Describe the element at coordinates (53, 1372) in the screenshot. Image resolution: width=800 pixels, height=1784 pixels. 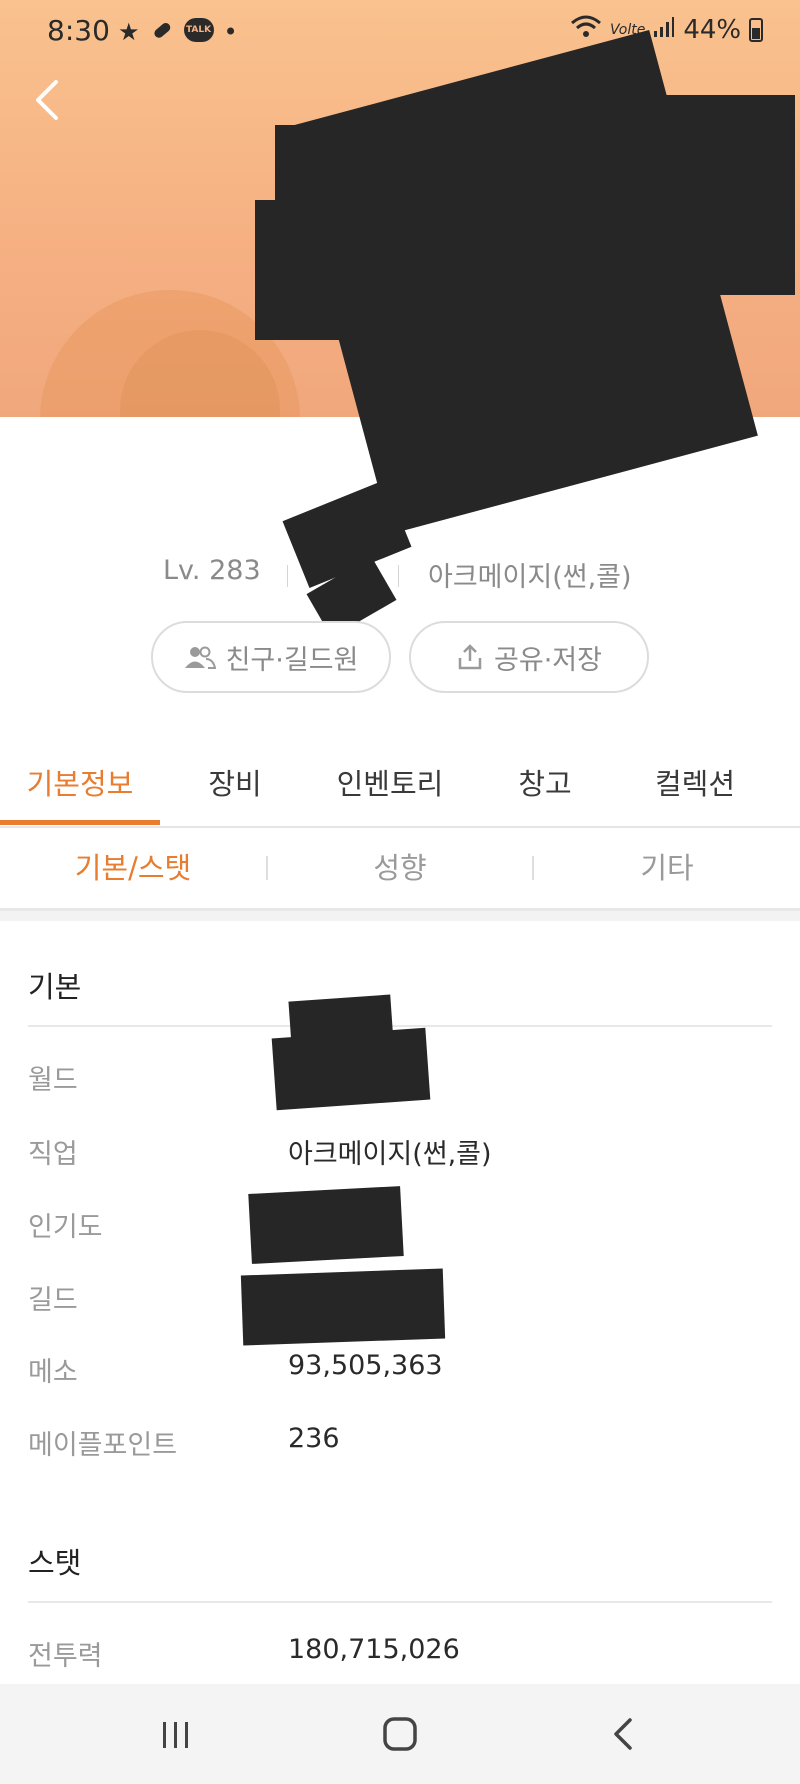
I see `meso-label: 메소` at that location.